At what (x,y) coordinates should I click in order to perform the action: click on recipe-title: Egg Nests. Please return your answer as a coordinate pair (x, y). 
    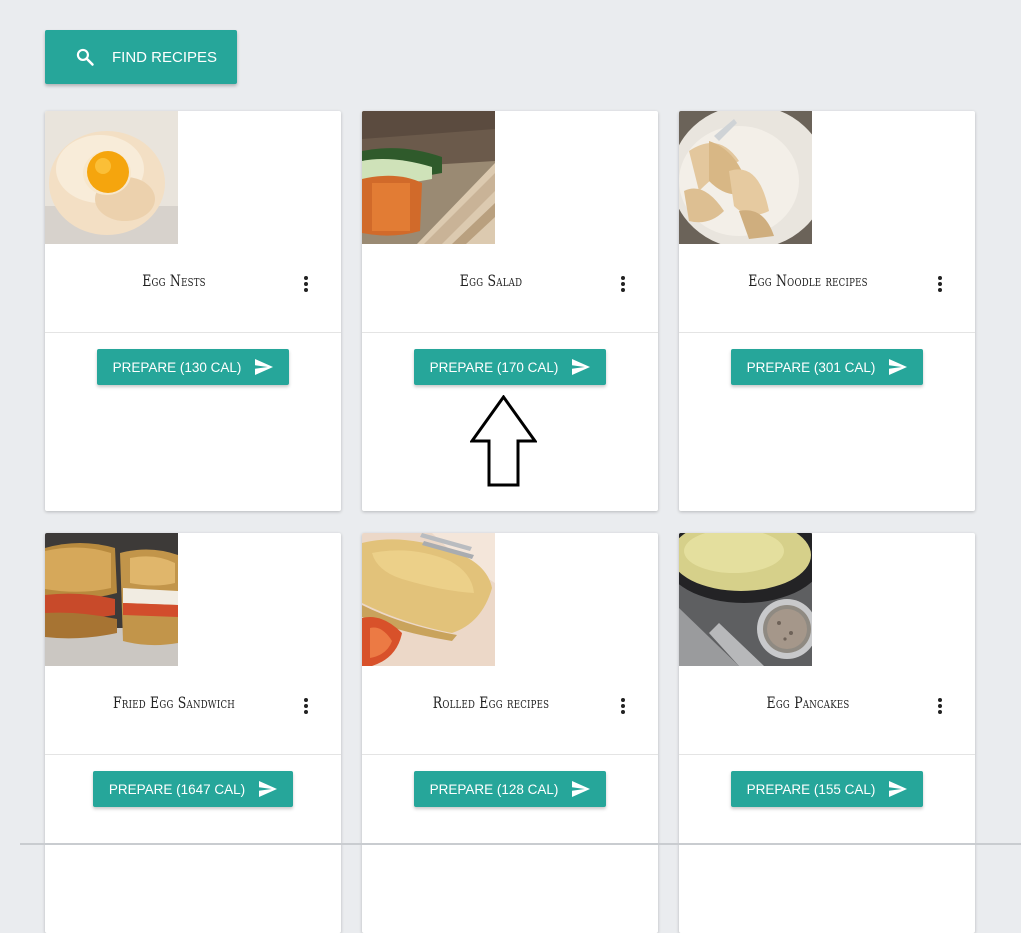
    Looking at the image, I should click on (174, 280).